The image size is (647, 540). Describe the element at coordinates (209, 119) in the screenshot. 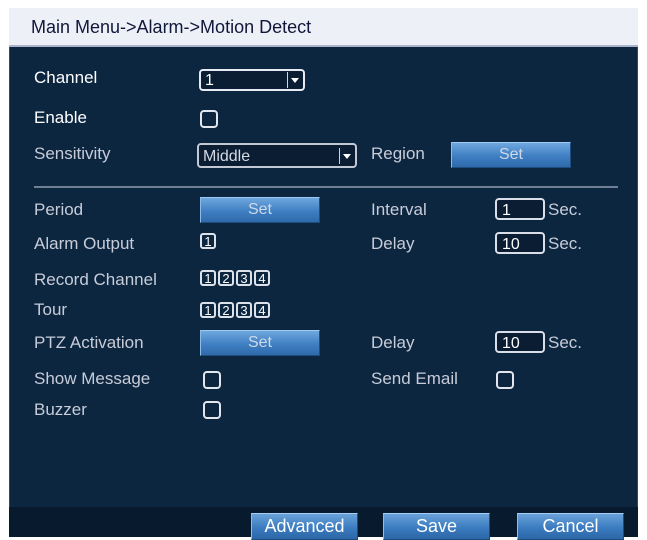

I see `enable-checkbox` at that location.